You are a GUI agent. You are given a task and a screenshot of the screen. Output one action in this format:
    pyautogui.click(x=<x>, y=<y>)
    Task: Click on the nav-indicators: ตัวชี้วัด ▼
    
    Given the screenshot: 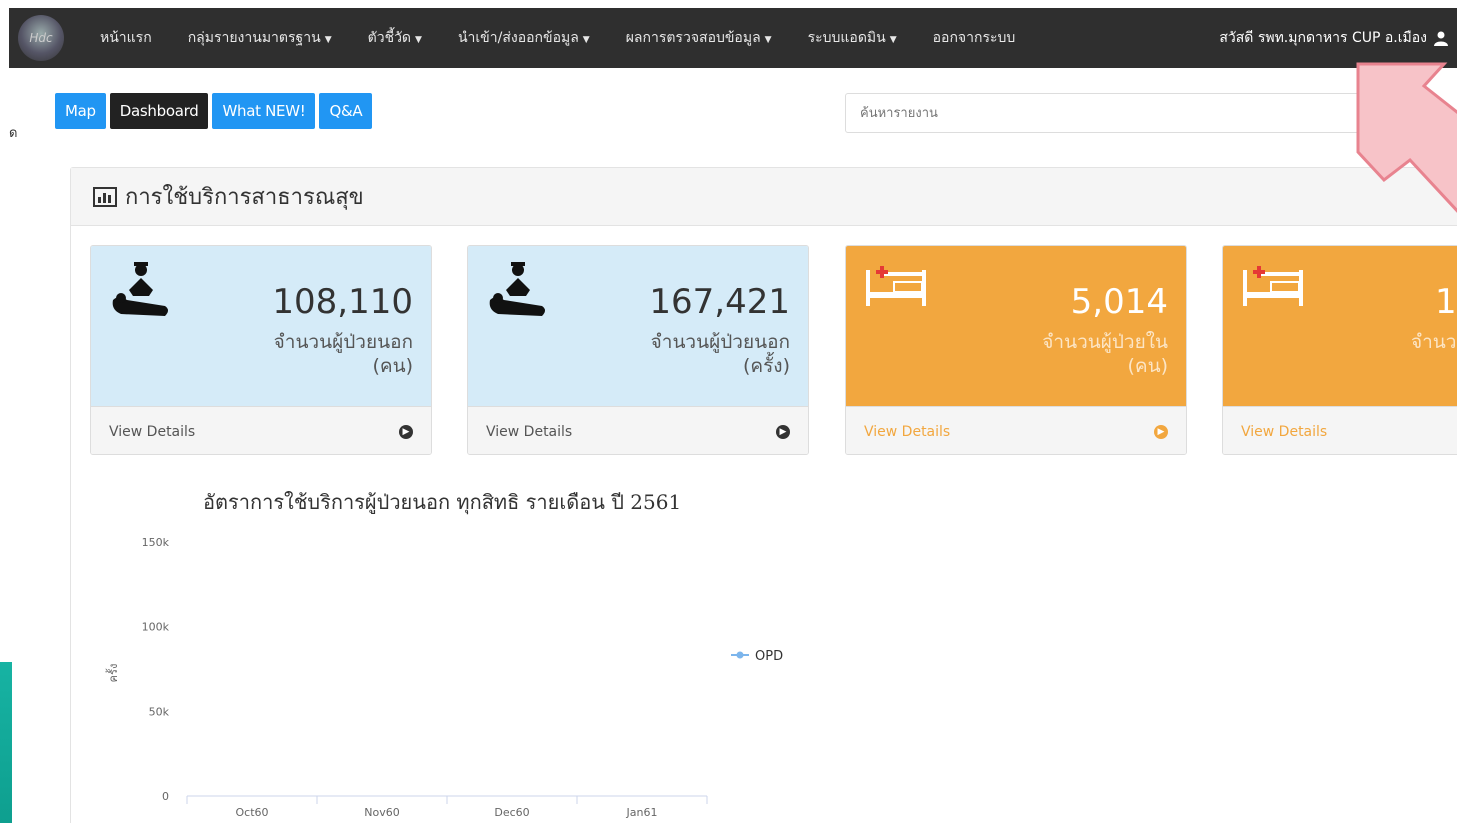 What is the action you would take?
    pyautogui.click(x=395, y=38)
    